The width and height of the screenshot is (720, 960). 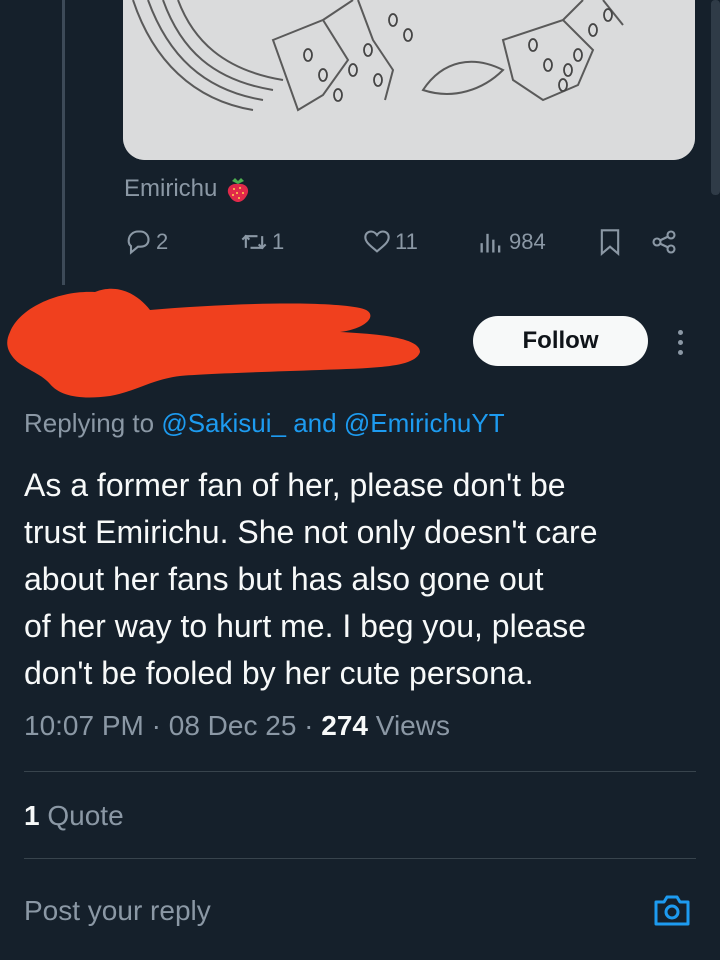 I want to click on replying-to-line: Replying to @Sakisui_ and @EmirichuYT, so click(x=264, y=423).